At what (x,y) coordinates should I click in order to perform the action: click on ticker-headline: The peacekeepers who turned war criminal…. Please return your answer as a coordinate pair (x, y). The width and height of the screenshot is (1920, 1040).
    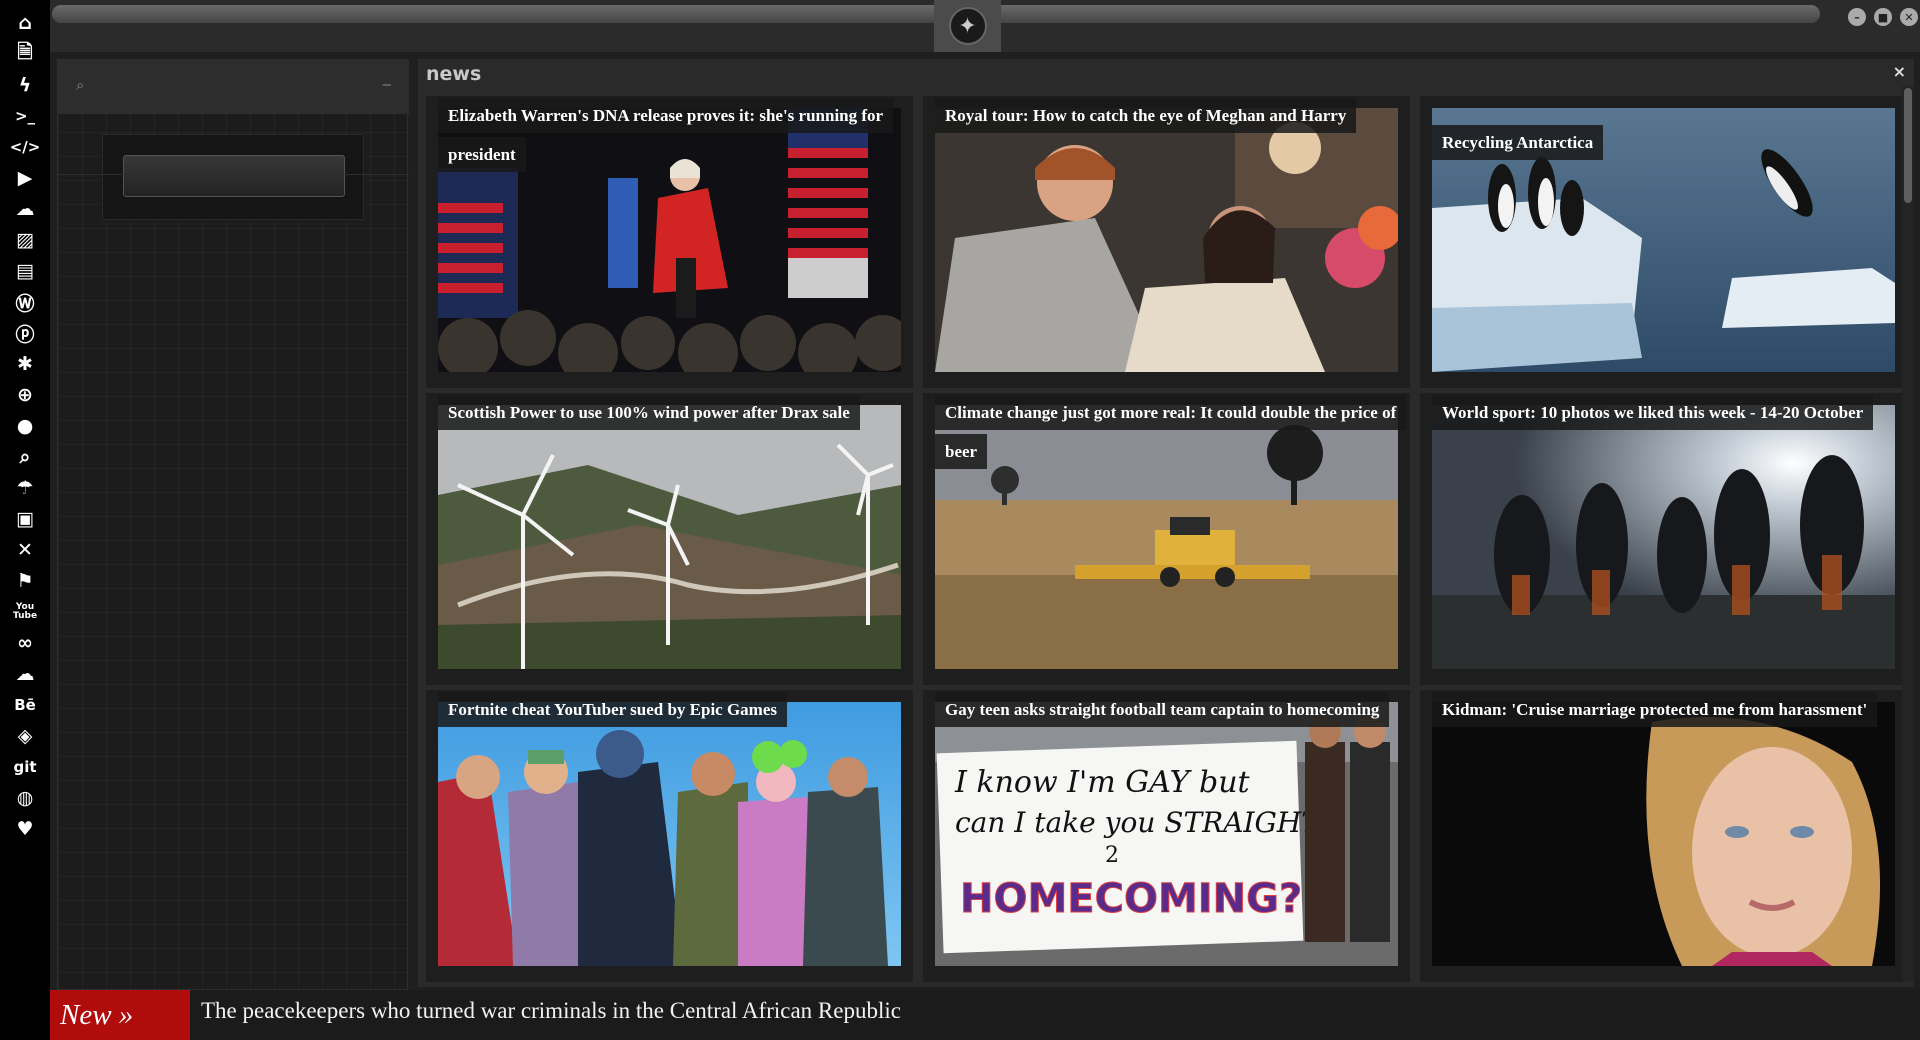
    Looking at the image, I should click on (551, 1011).